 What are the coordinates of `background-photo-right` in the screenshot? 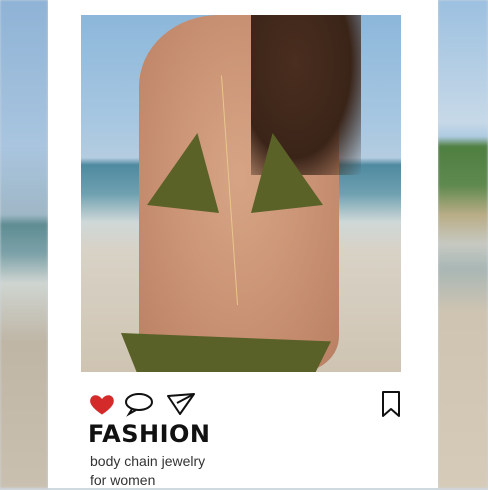 It's located at (463, 244).